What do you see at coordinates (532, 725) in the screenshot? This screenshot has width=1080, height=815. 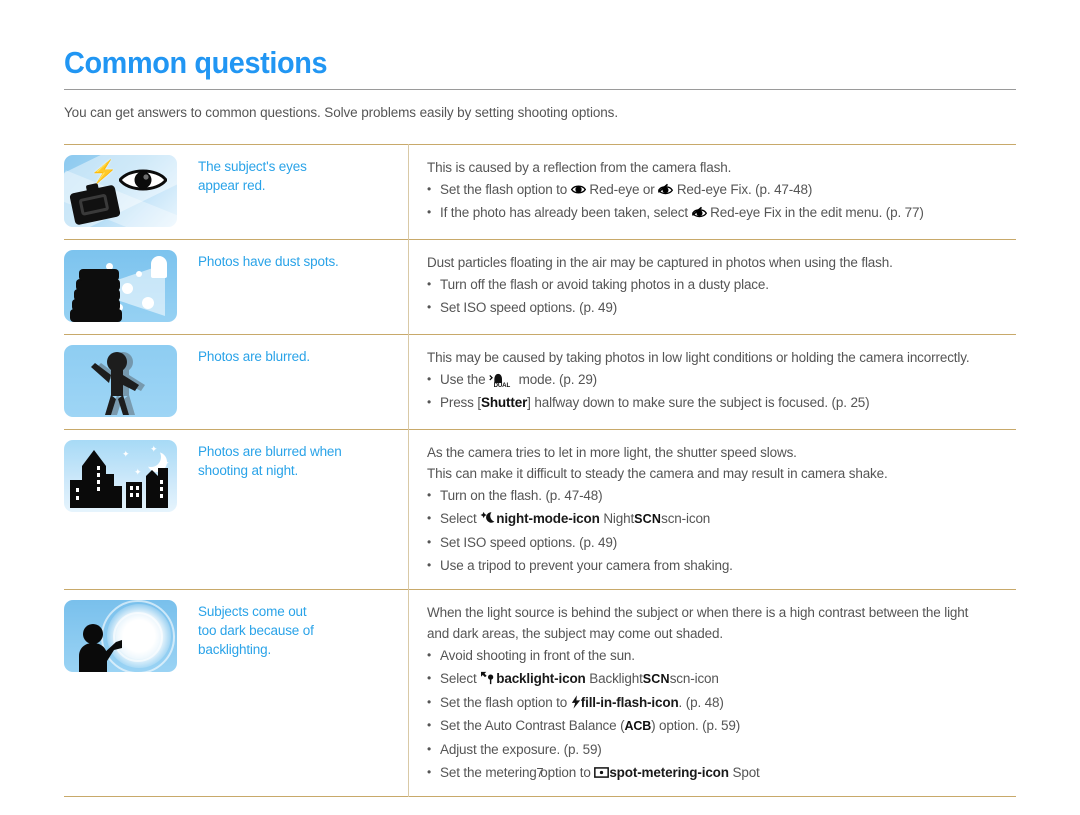 I see `bullet-text-a: Set the Auto Contrast Balance (` at bounding box center [532, 725].